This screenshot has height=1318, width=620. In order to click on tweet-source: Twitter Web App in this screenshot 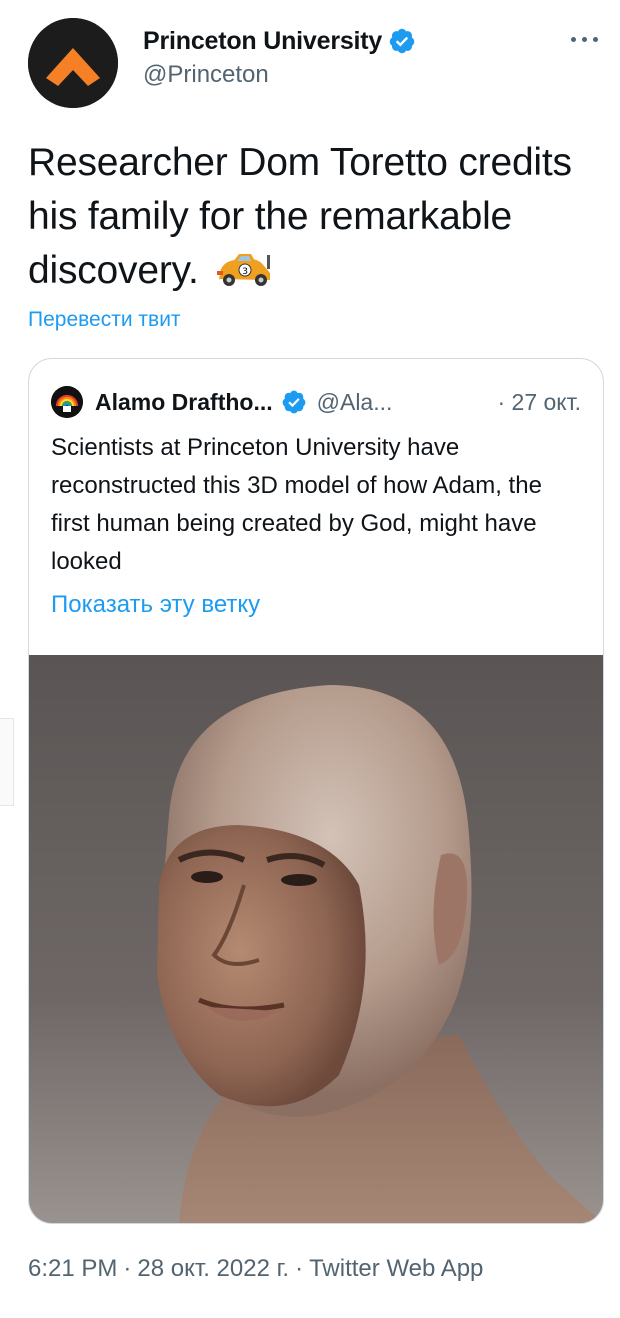, I will do `click(396, 1268)`.